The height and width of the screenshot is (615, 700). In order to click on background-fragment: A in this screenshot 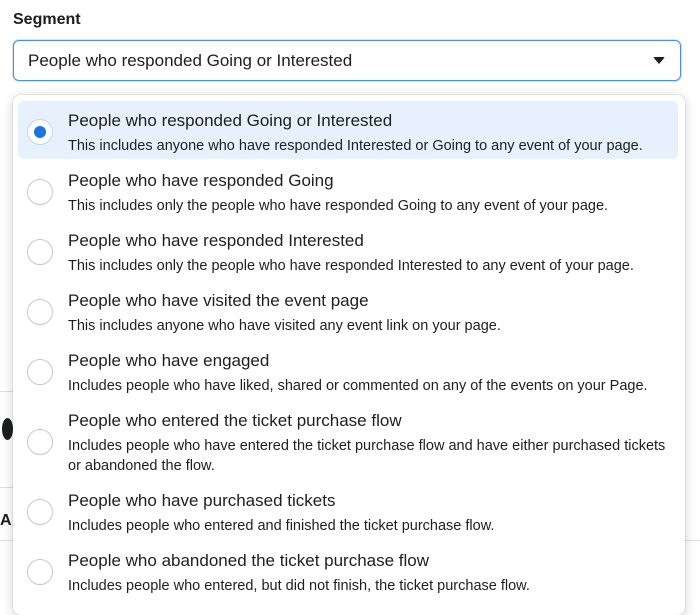, I will do `click(6, 520)`.